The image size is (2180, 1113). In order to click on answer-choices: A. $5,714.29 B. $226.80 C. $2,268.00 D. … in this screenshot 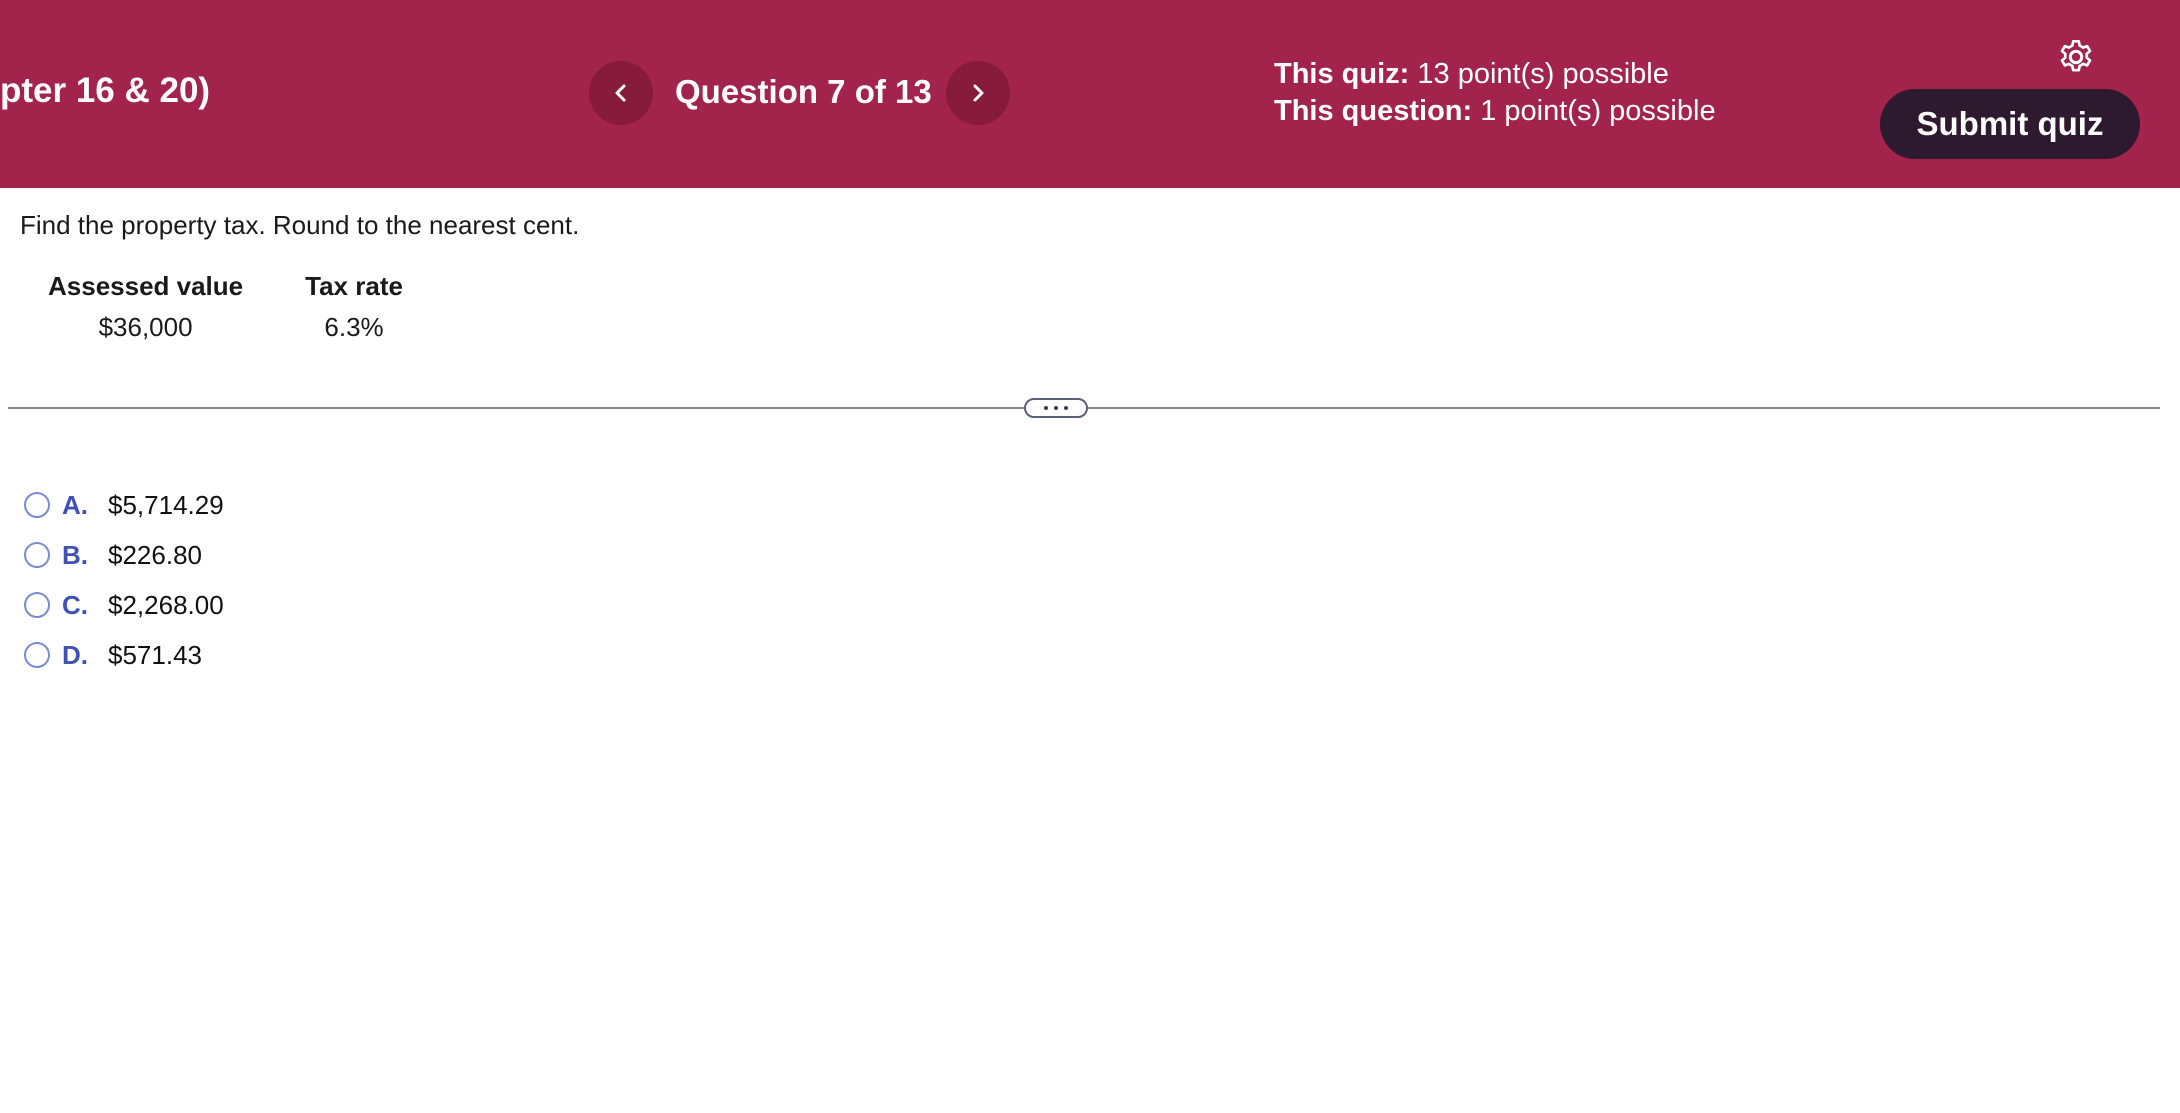, I will do `click(124, 580)`.